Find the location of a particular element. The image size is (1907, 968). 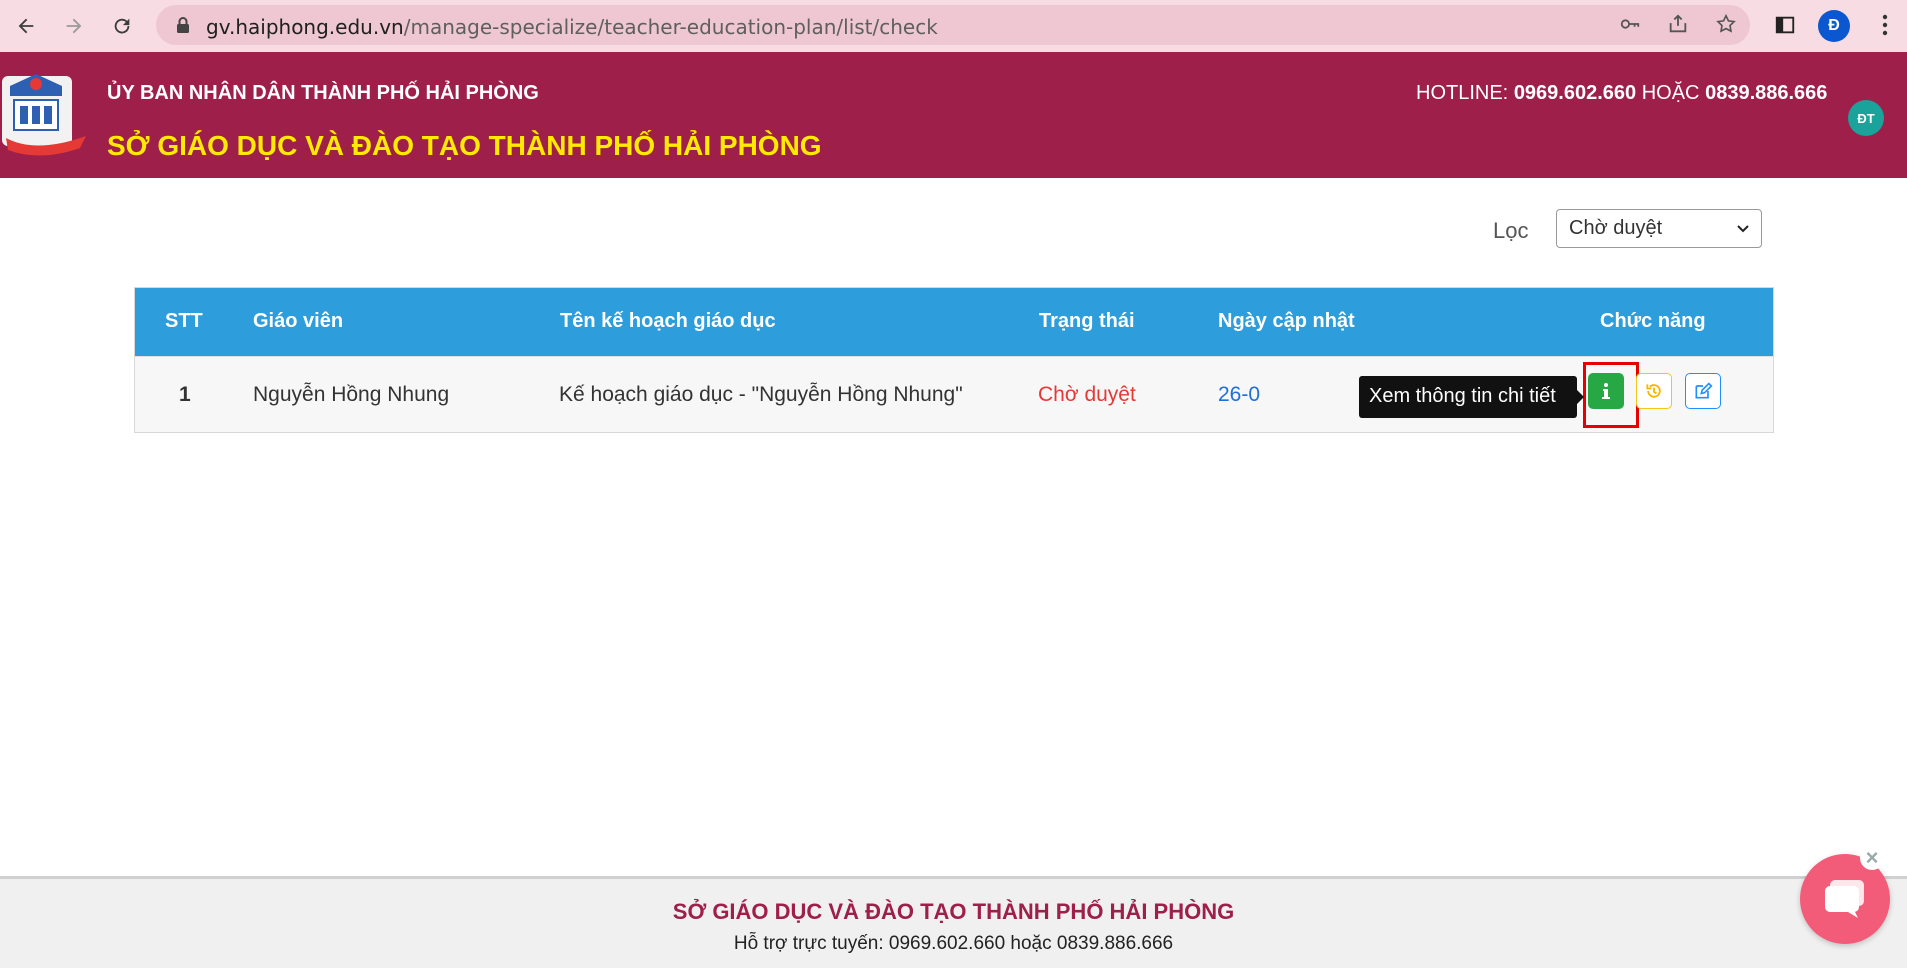

info-icon is located at coordinates (1606, 391).